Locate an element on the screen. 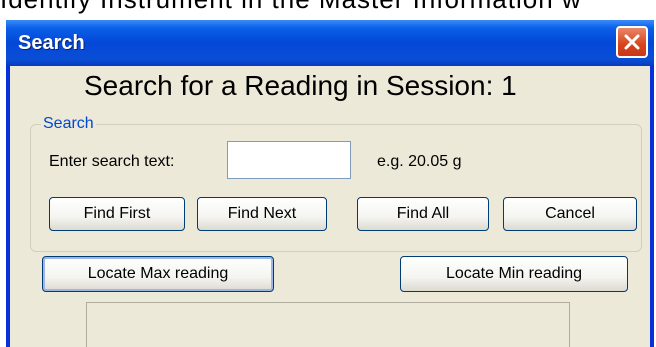 This screenshot has height=347, width=656. close-button is located at coordinates (632, 42).